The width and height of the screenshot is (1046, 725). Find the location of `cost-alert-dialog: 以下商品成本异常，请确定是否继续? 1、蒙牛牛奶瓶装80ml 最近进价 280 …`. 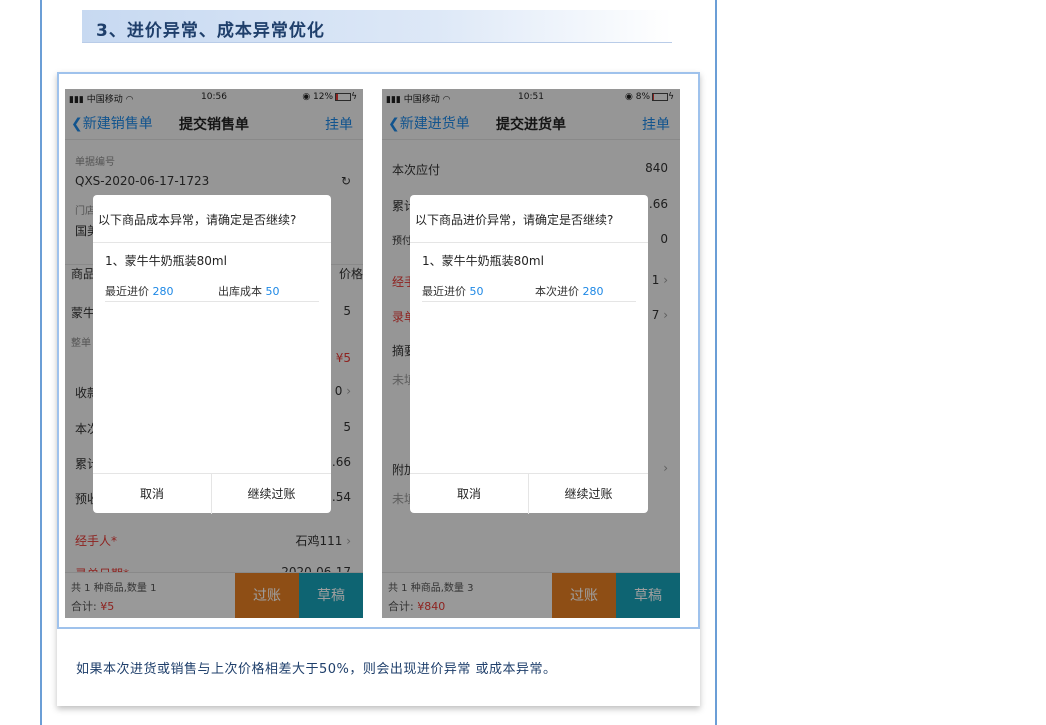

cost-alert-dialog: 以下商品成本异常，请确定是否继续? 1、蒙牛牛奶瓶装80ml 最近进价 280 … is located at coordinates (212, 354).